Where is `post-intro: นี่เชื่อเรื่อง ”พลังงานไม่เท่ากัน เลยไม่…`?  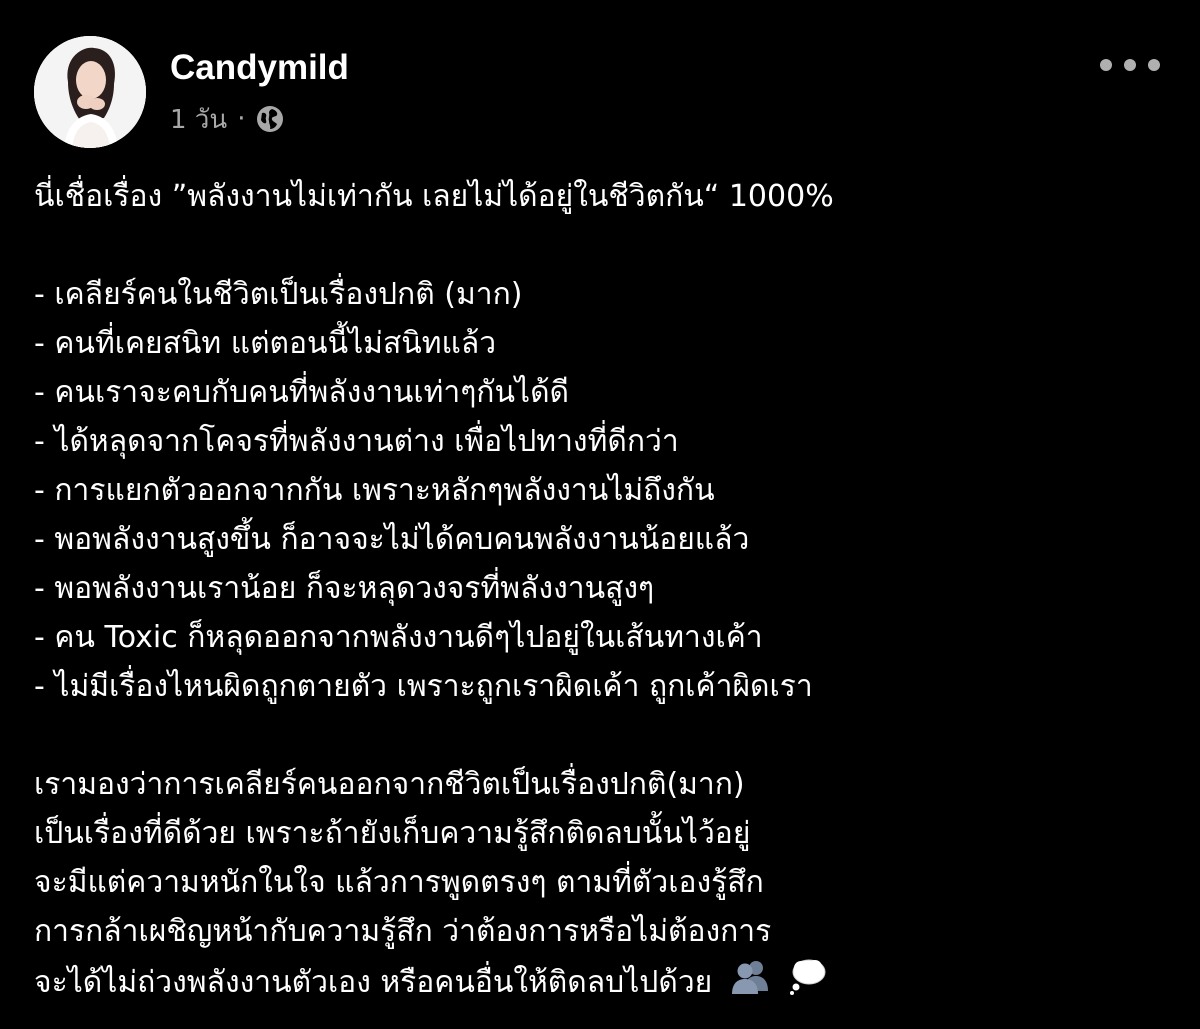
post-intro: นี่เชื่อเรื่อง ”พลังงานไม่เท่ากัน เลยไม่… is located at coordinates (434, 196).